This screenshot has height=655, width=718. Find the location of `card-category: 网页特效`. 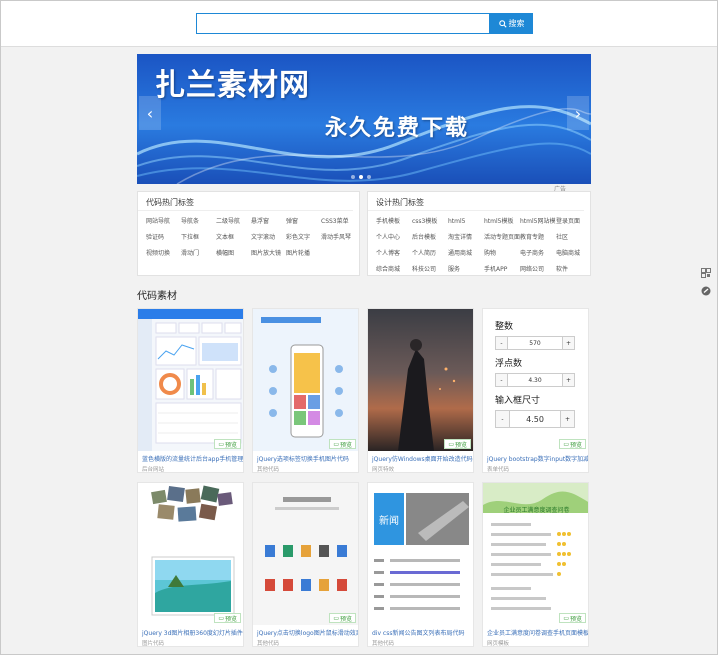

card-category: 网页特效 is located at coordinates (420, 468).